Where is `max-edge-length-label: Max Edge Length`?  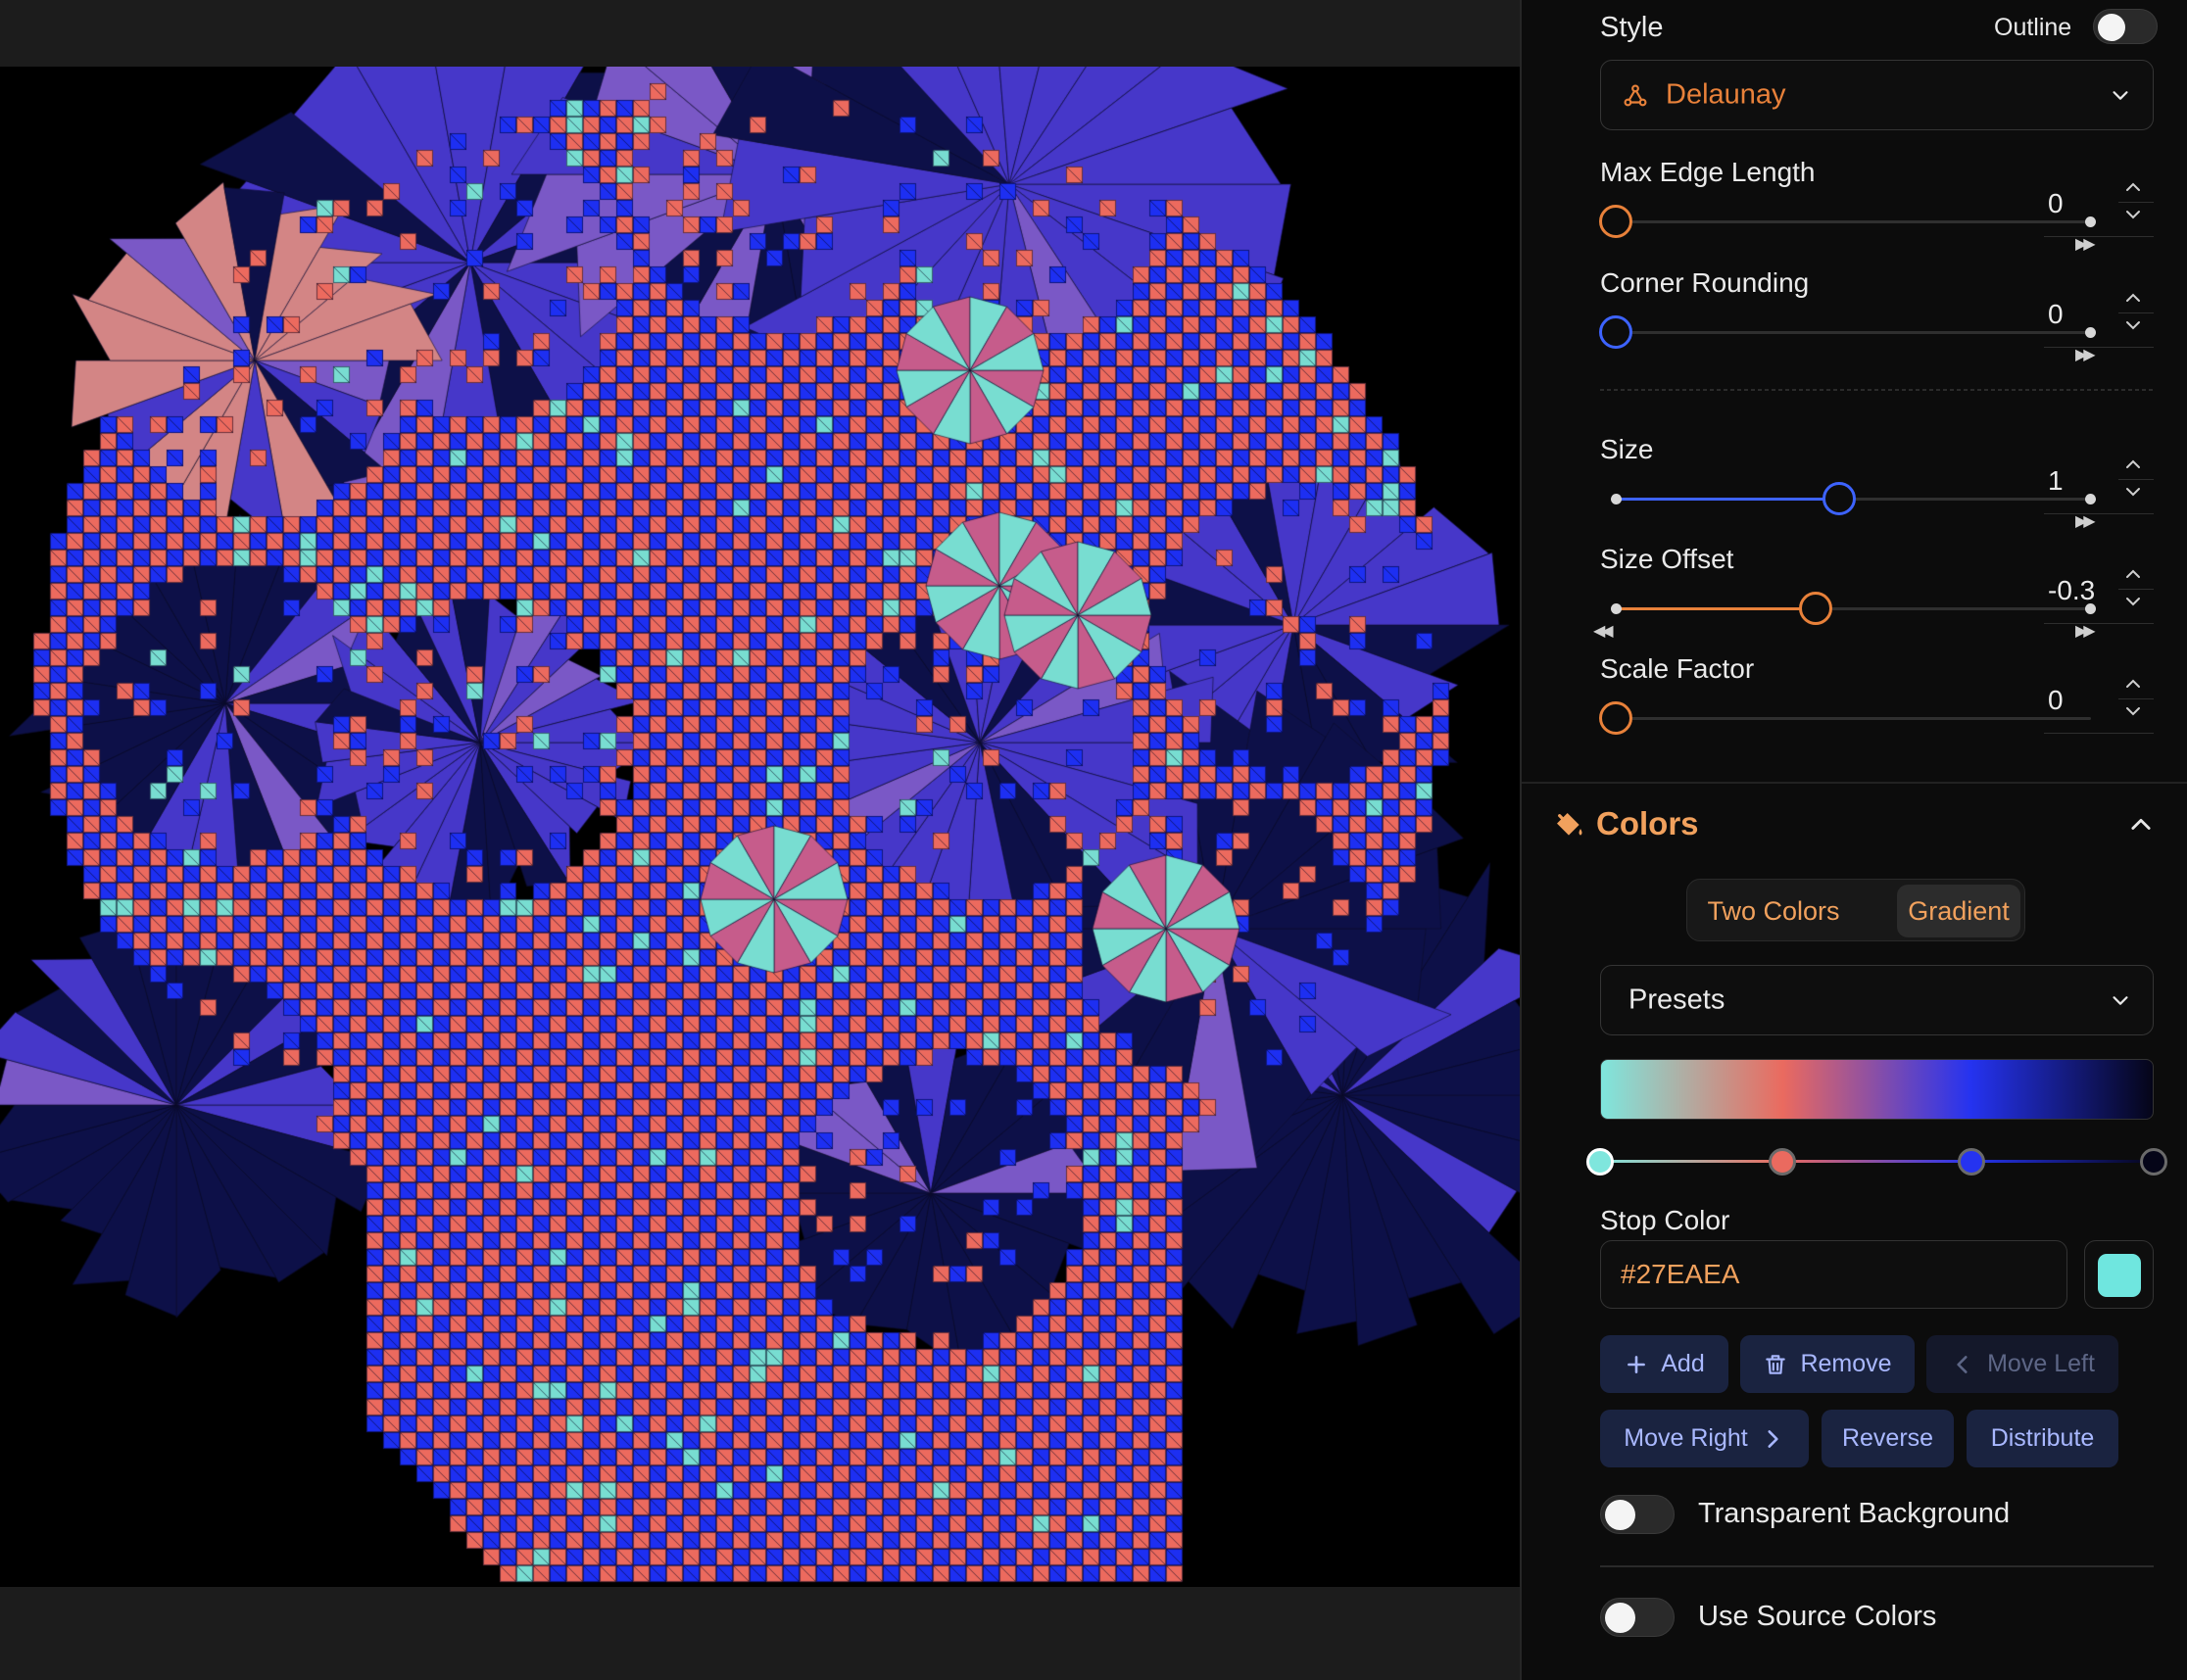
max-edge-length-label: Max Edge Length is located at coordinates (1708, 172).